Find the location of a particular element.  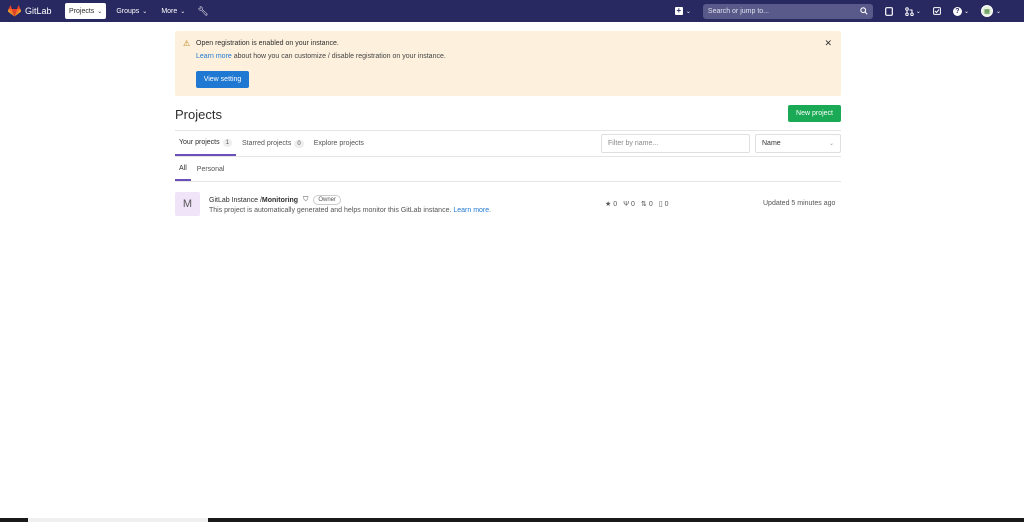

visibility-tabs: All Personal is located at coordinates (202, 169).